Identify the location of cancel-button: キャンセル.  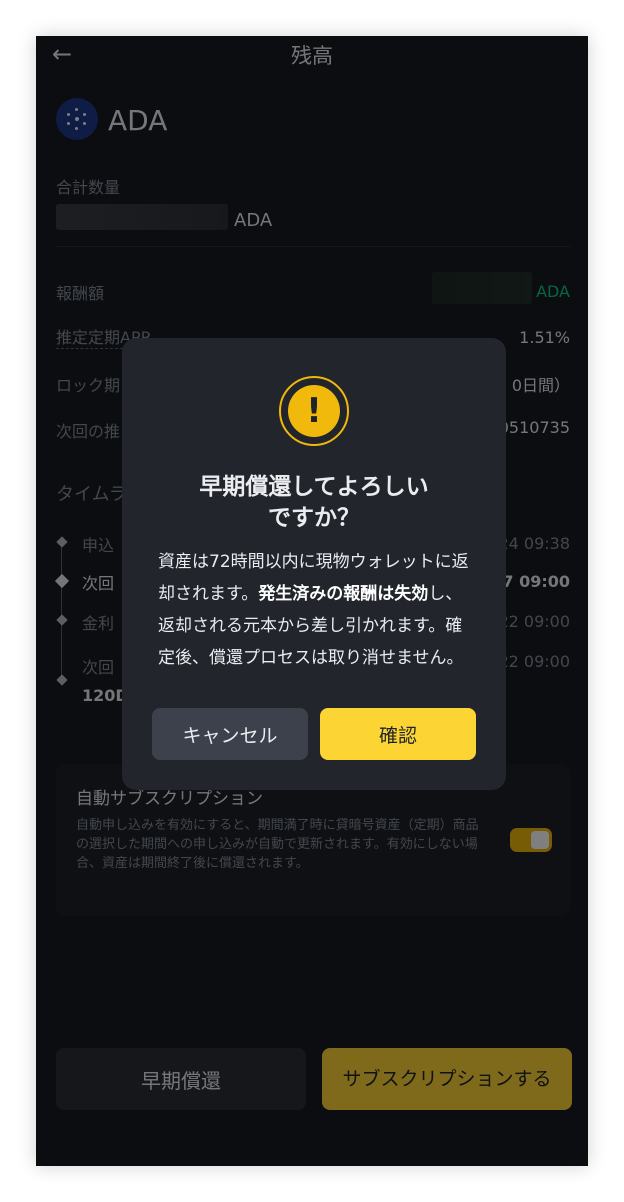
(230, 734).